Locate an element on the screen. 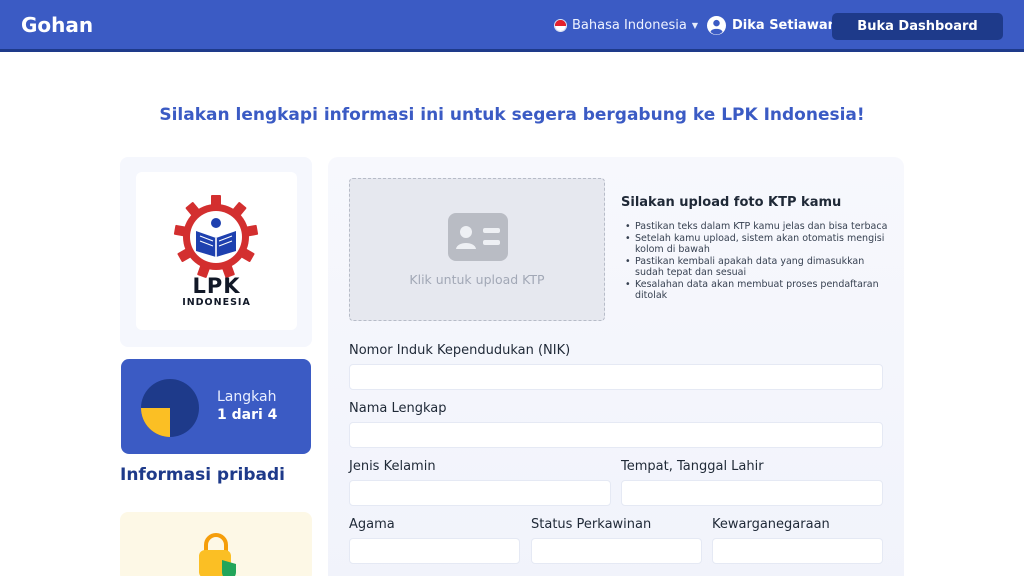 This screenshot has height=576, width=1024. ktp-upload-area: Klik untuk upload KTP is located at coordinates (477, 249).